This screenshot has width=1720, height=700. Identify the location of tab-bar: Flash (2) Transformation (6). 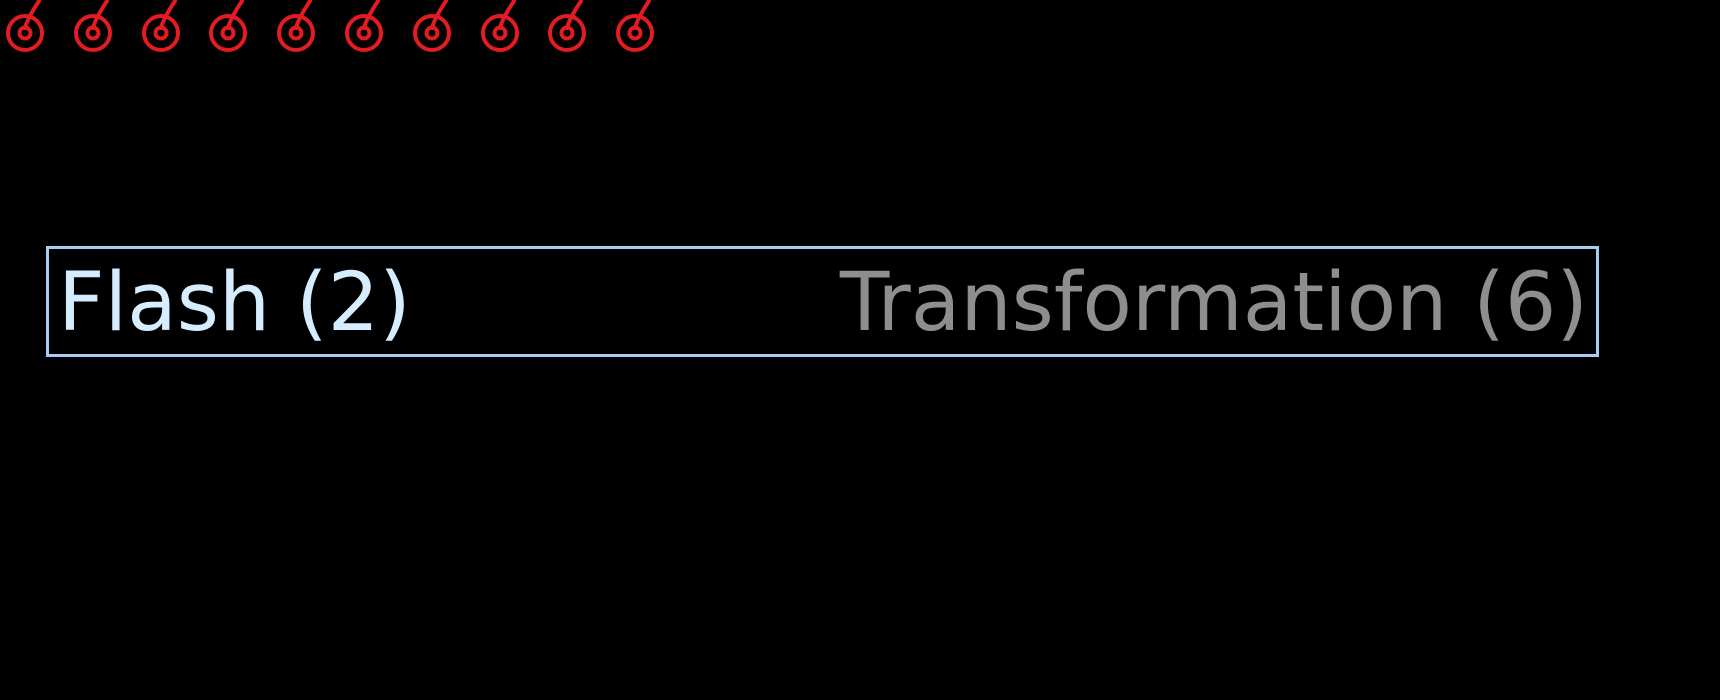
(822, 301).